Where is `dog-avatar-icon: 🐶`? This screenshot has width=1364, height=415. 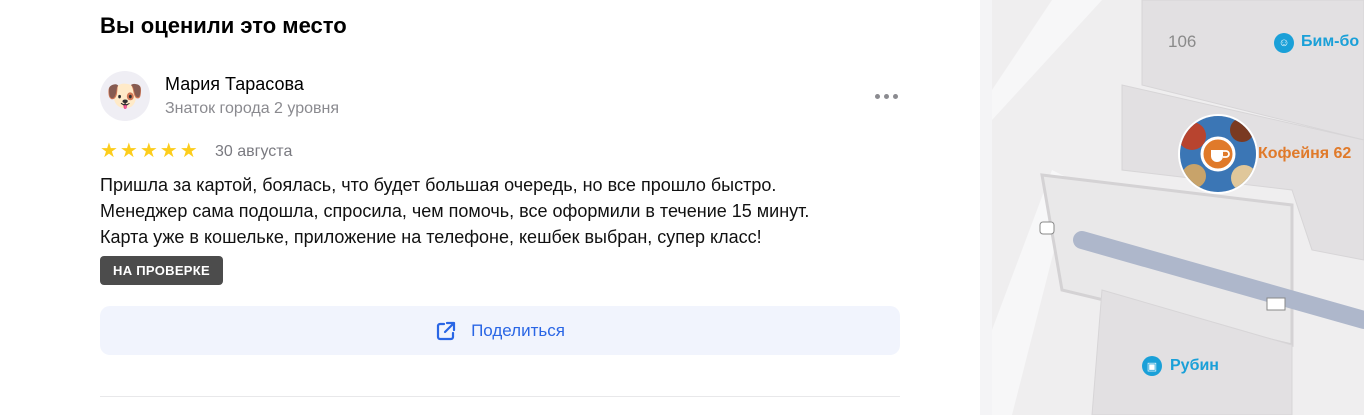 dog-avatar-icon: 🐶 is located at coordinates (125, 96).